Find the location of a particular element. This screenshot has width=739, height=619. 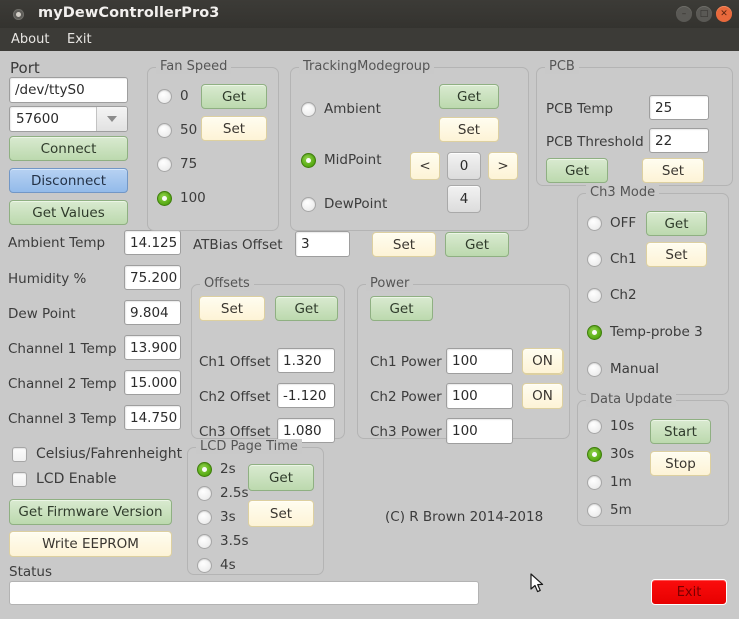

fan-speed-option-100: 100 is located at coordinates (181, 198).